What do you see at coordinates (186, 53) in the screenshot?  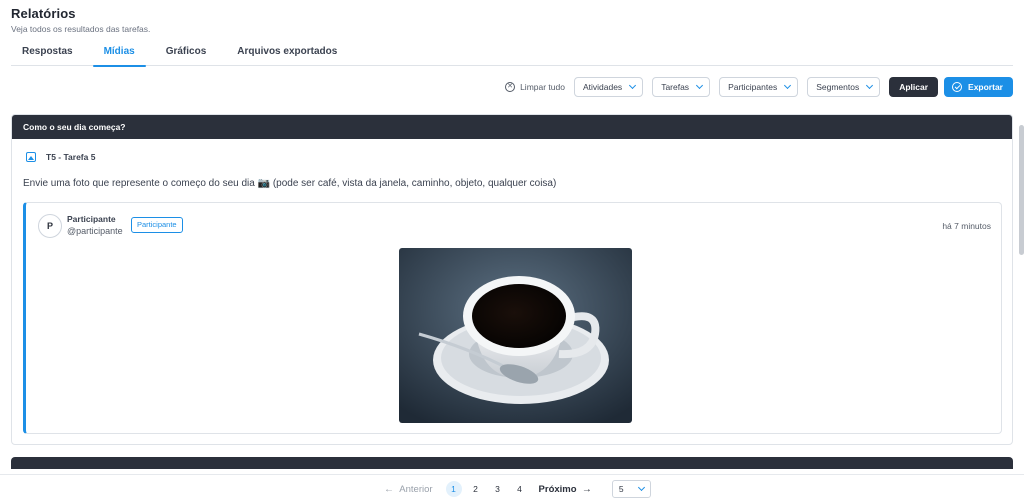 I see `tab-graficos: Gráficos` at bounding box center [186, 53].